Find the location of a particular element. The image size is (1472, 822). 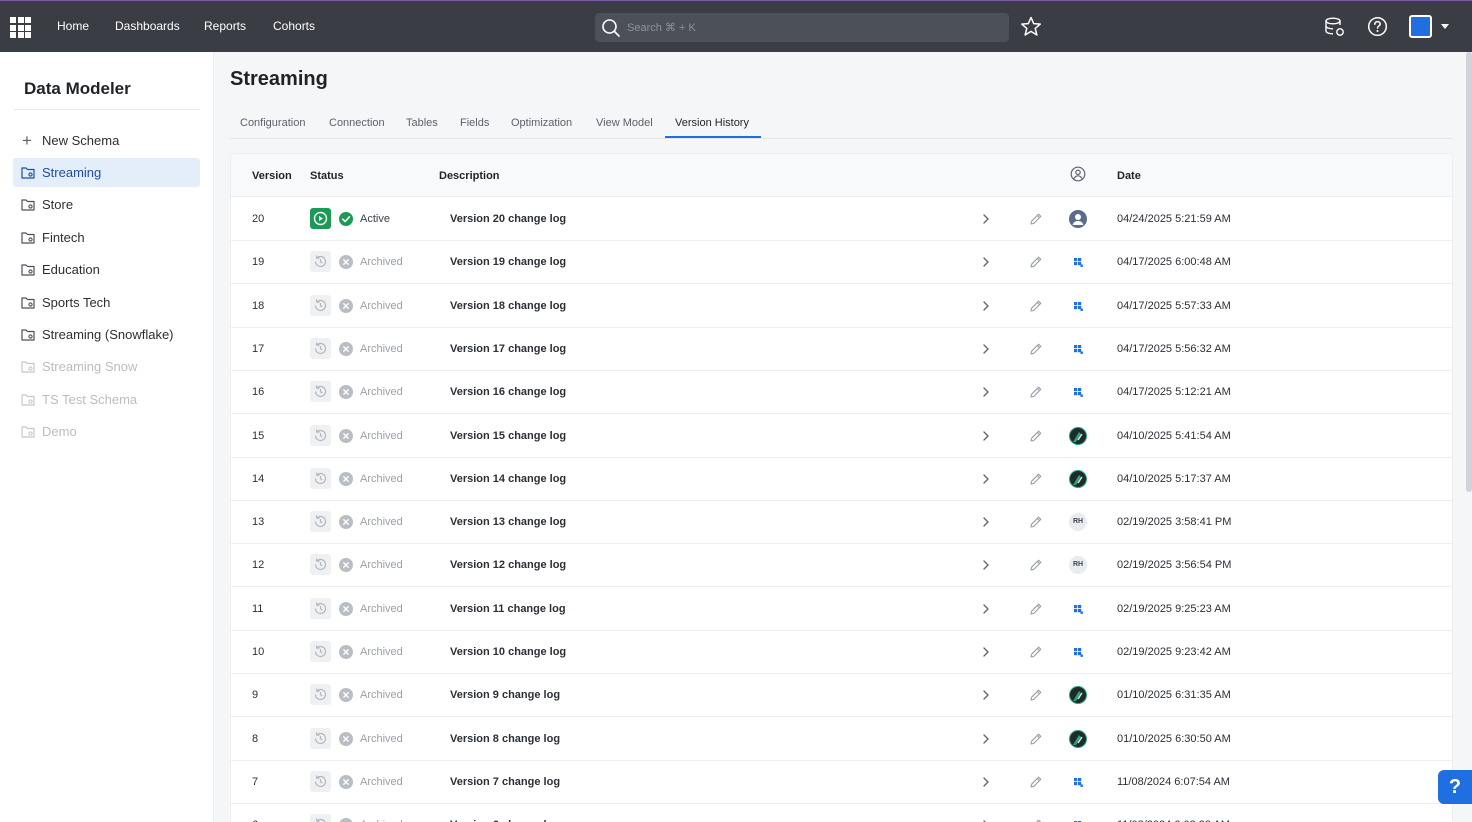

nav-home-link: Home is located at coordinates (73, 26).